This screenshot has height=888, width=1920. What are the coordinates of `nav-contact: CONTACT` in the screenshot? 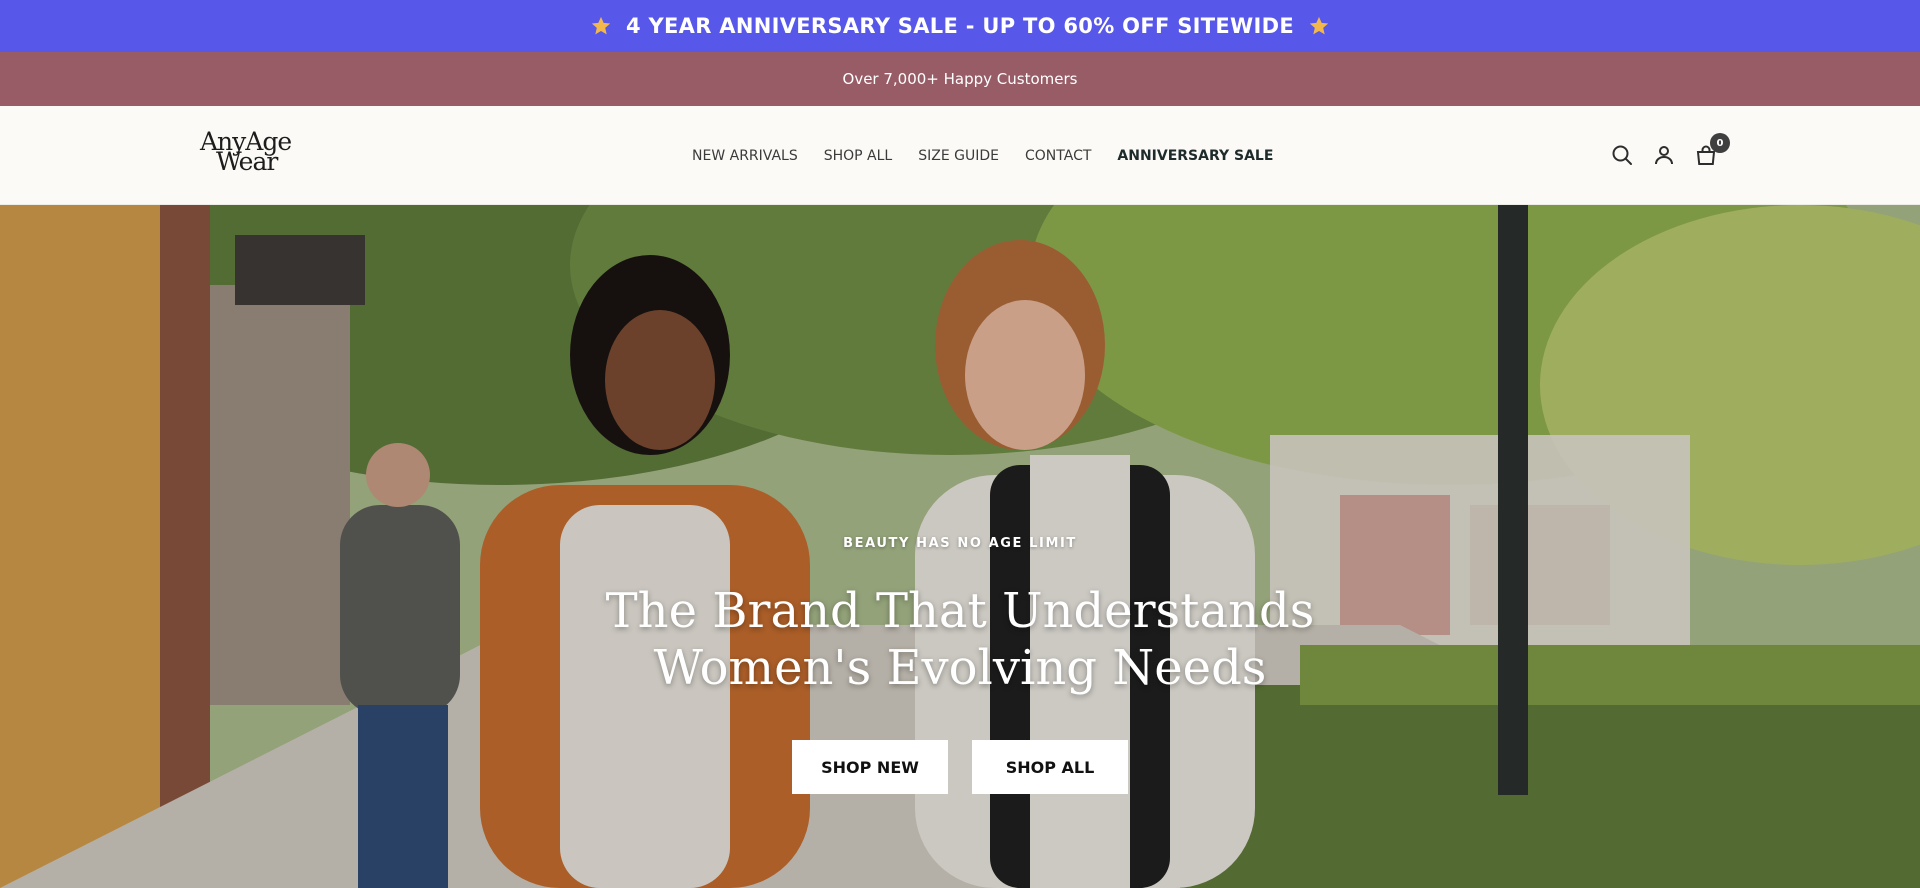 It's located at (1058, 156).